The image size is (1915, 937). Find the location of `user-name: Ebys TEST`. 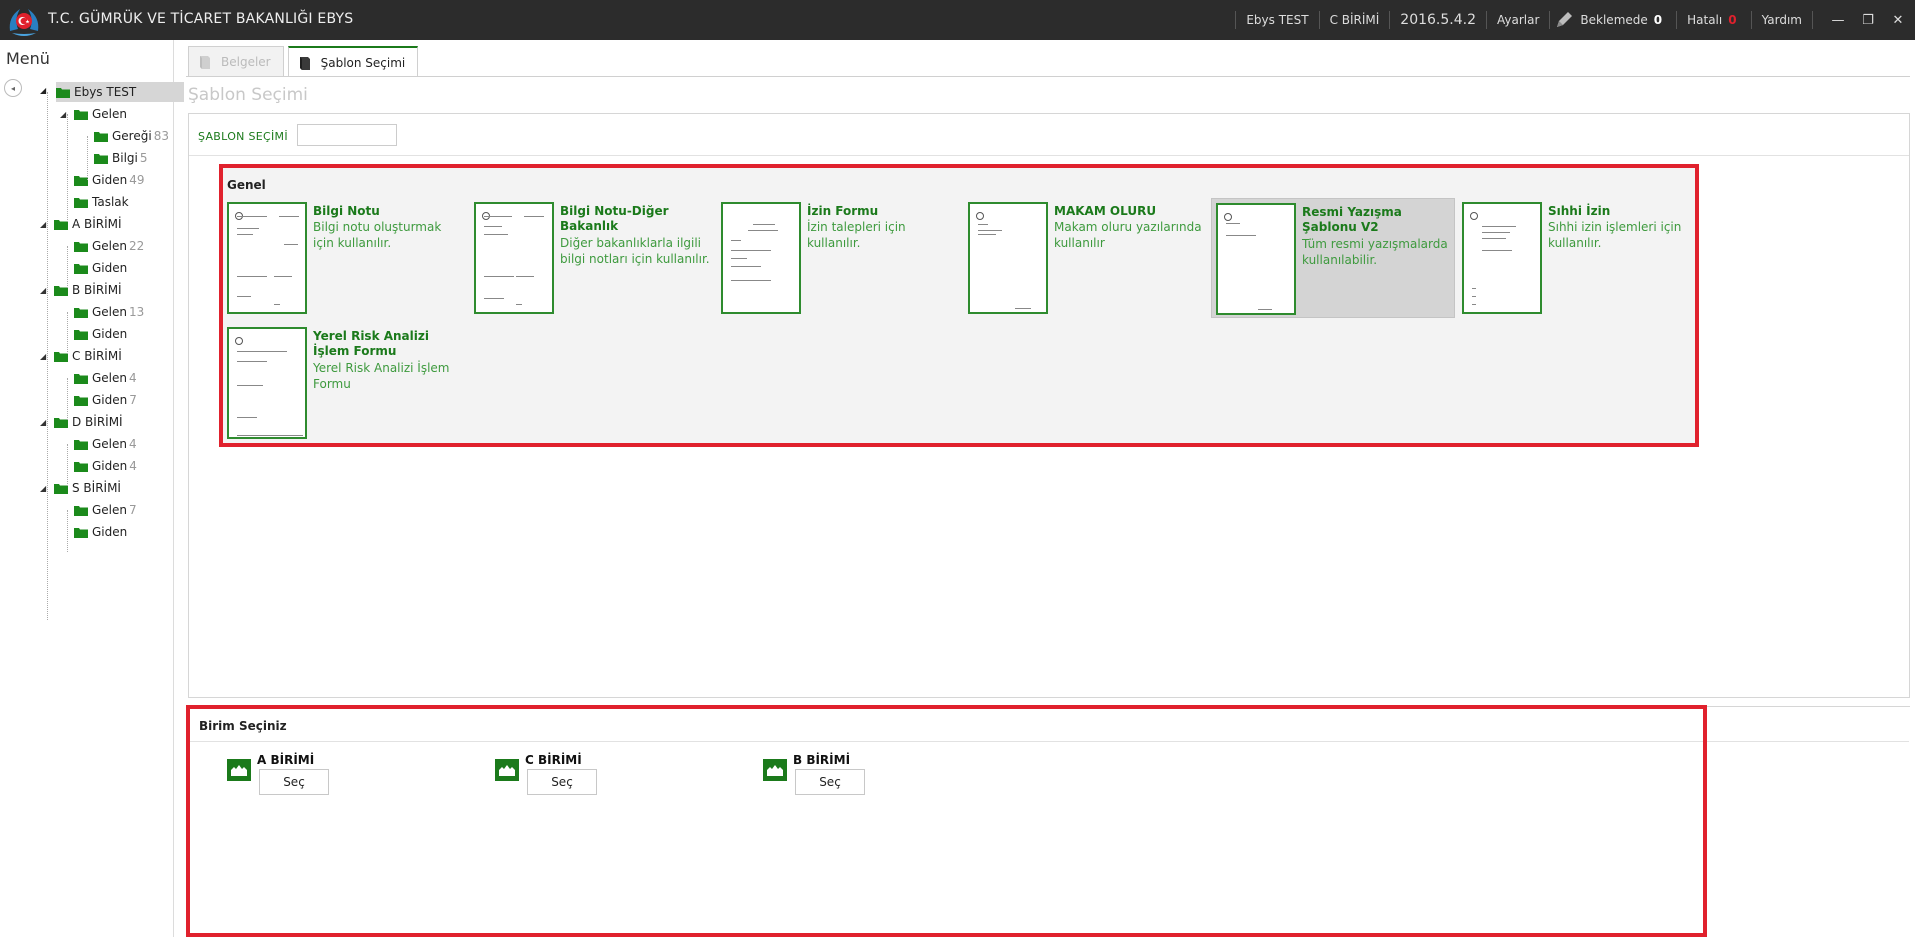

user-name: Ebys TEST is located at coordinates (1277, 20).